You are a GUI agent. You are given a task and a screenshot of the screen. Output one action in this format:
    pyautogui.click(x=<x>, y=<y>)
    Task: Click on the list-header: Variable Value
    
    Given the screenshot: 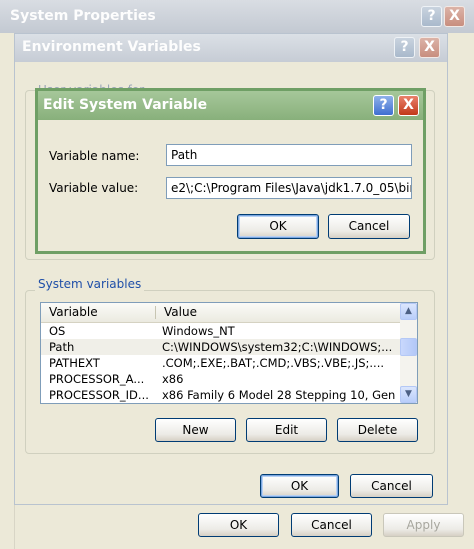 What is the action you would take?
    pyautogui.click(x=221, y=313)
    